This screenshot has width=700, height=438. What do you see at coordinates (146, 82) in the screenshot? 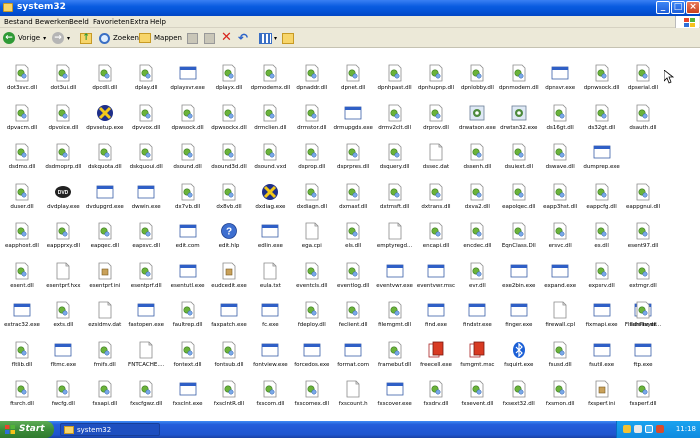
I see `file-item-dplay-dll: dplay.dll` at bounding box center [146, 82].